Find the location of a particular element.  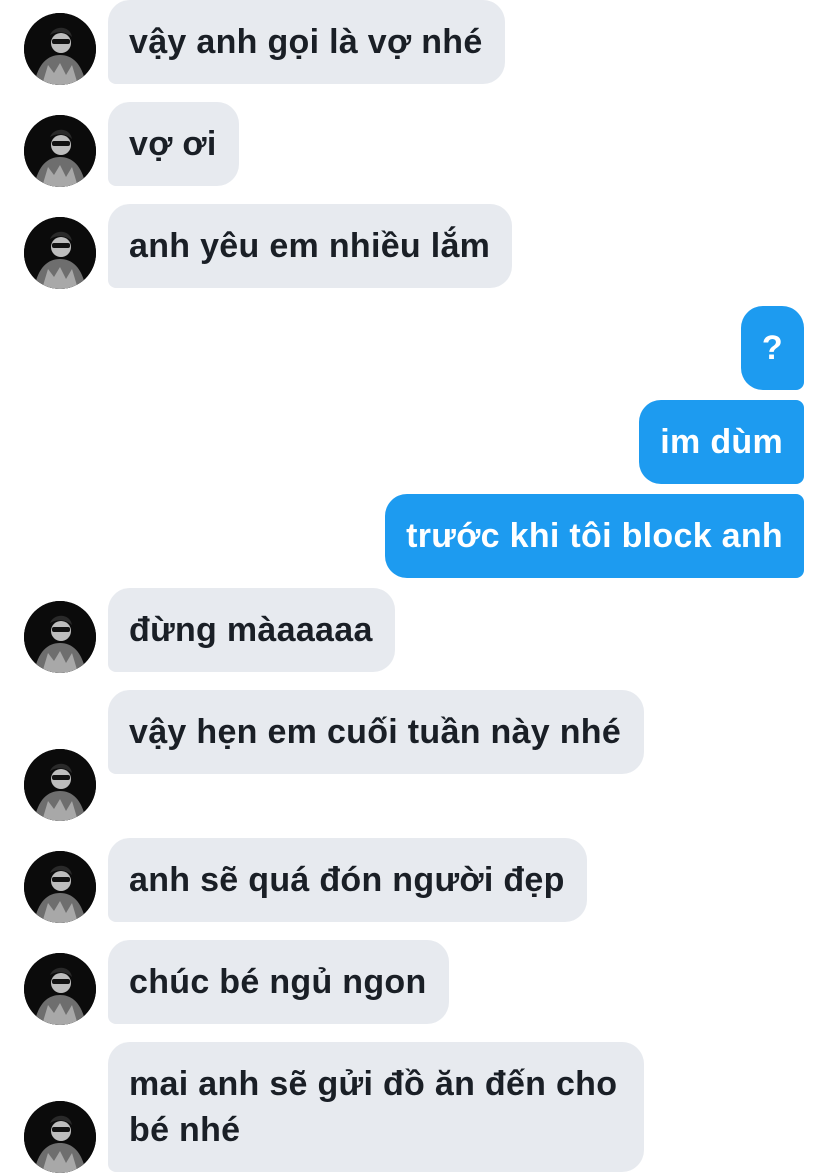

outgoing-message: ? is located at coordinates (772, 348).